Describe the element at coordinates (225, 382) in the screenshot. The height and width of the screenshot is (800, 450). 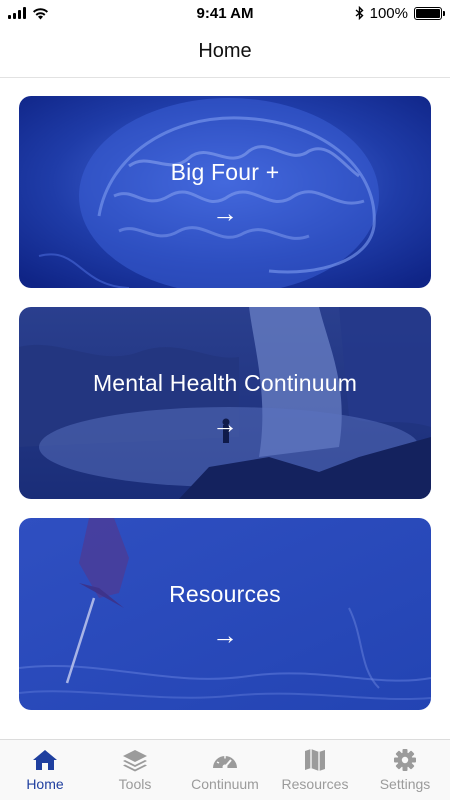
I see `card-label: Mental Health Continuum` at that location.